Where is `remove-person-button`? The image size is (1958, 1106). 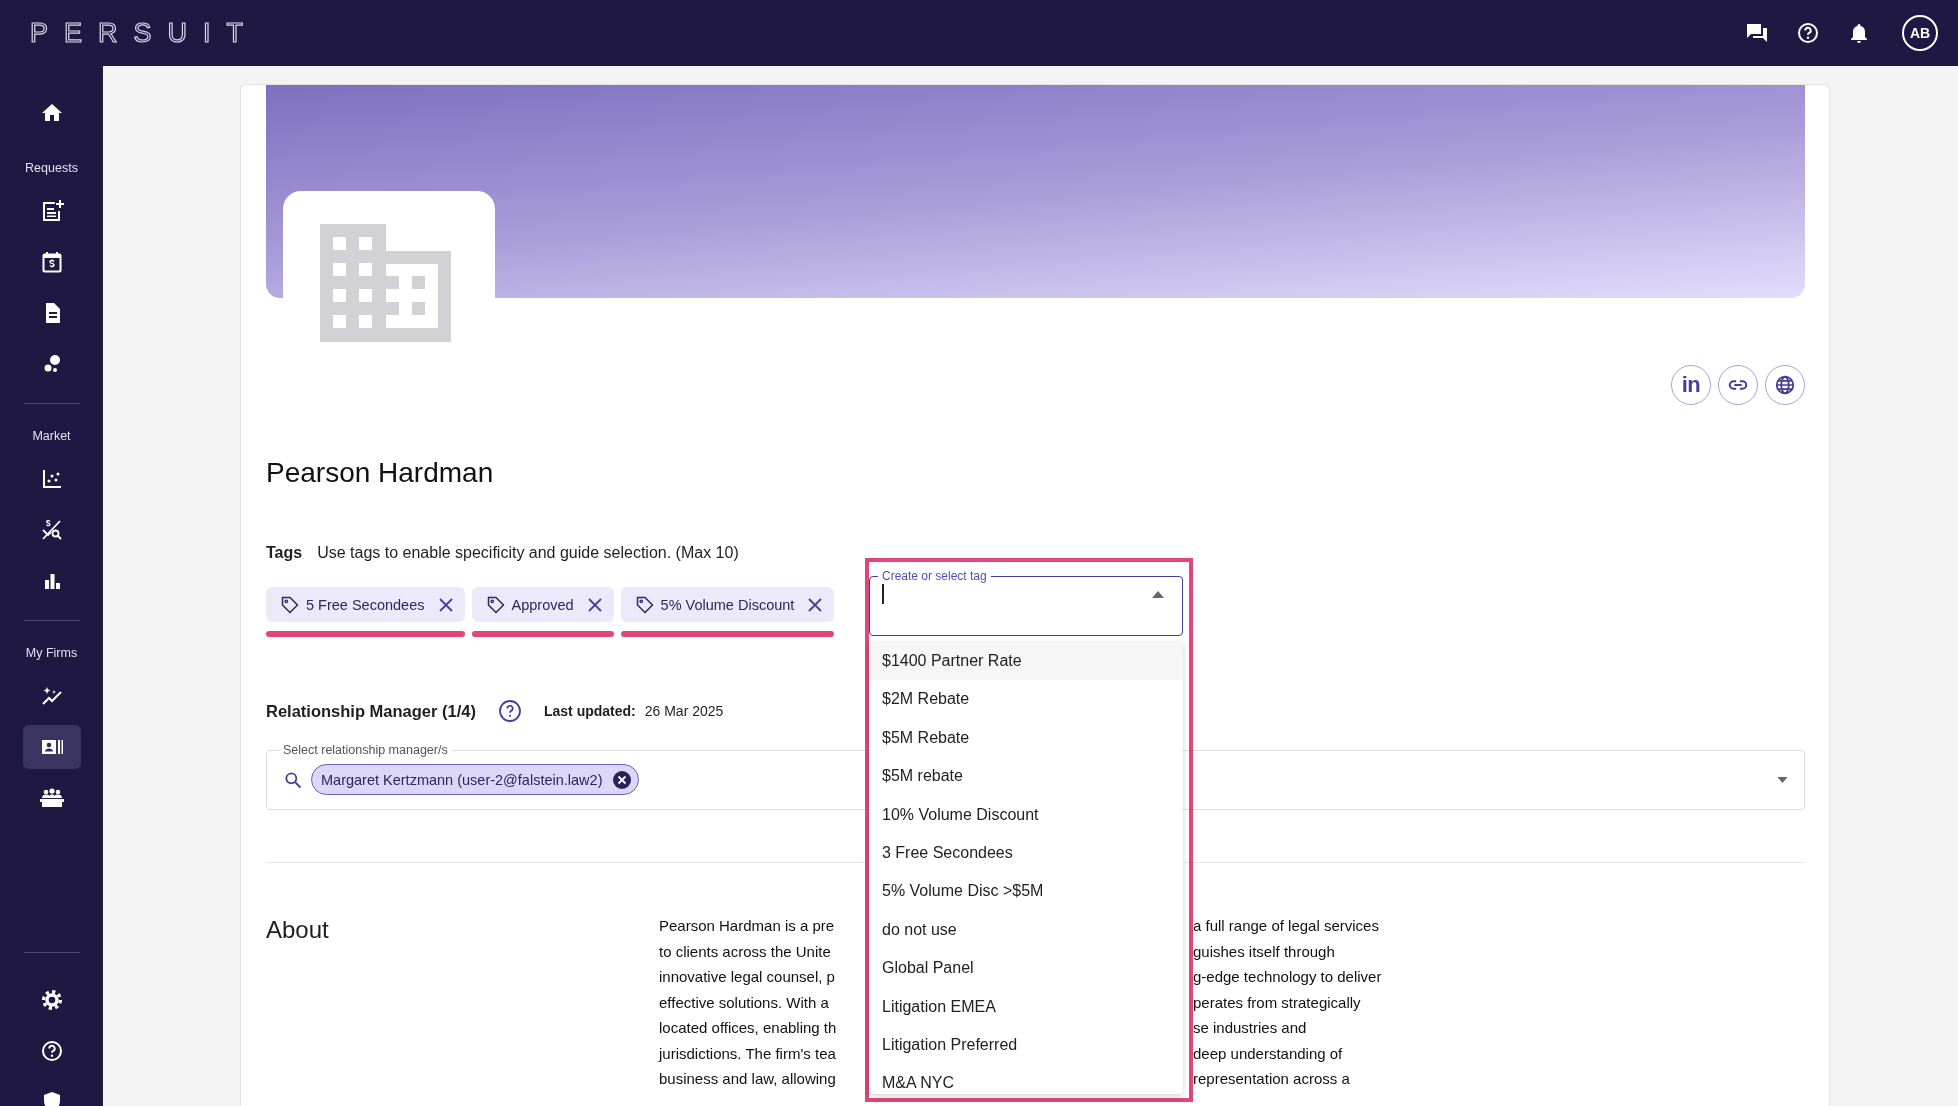 remove-person-button is located at coordinates (622, 779).